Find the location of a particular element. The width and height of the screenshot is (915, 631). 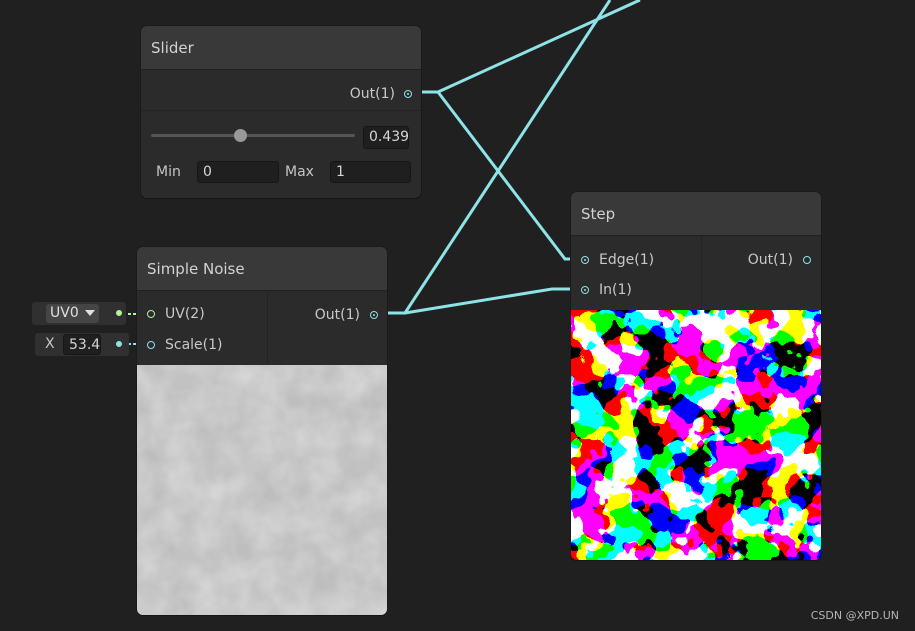

slider-min-field: 0 is located at coordinates (238, 172).